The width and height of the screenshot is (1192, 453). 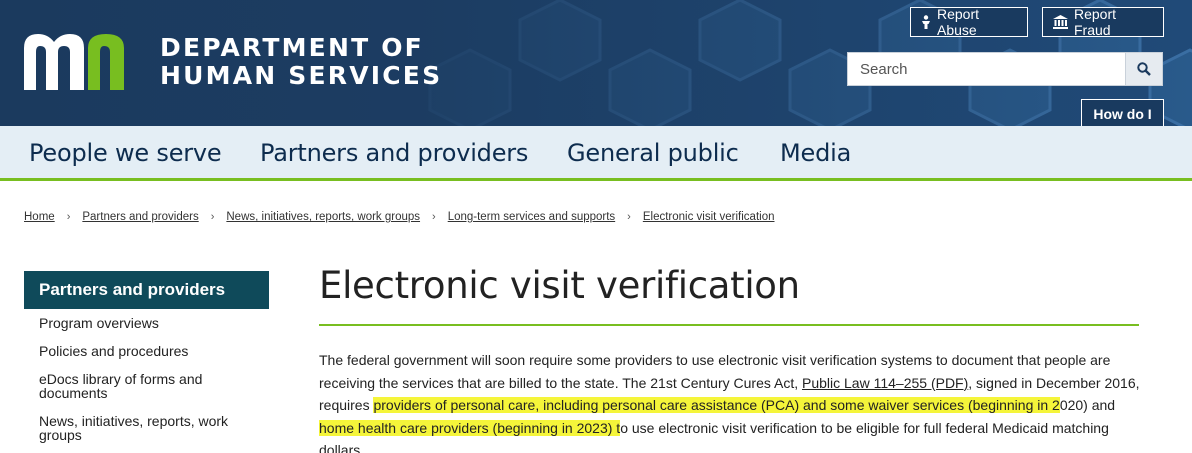 I want to click on report-abuse-button: Report Abuse, so click(x=969, y=22).